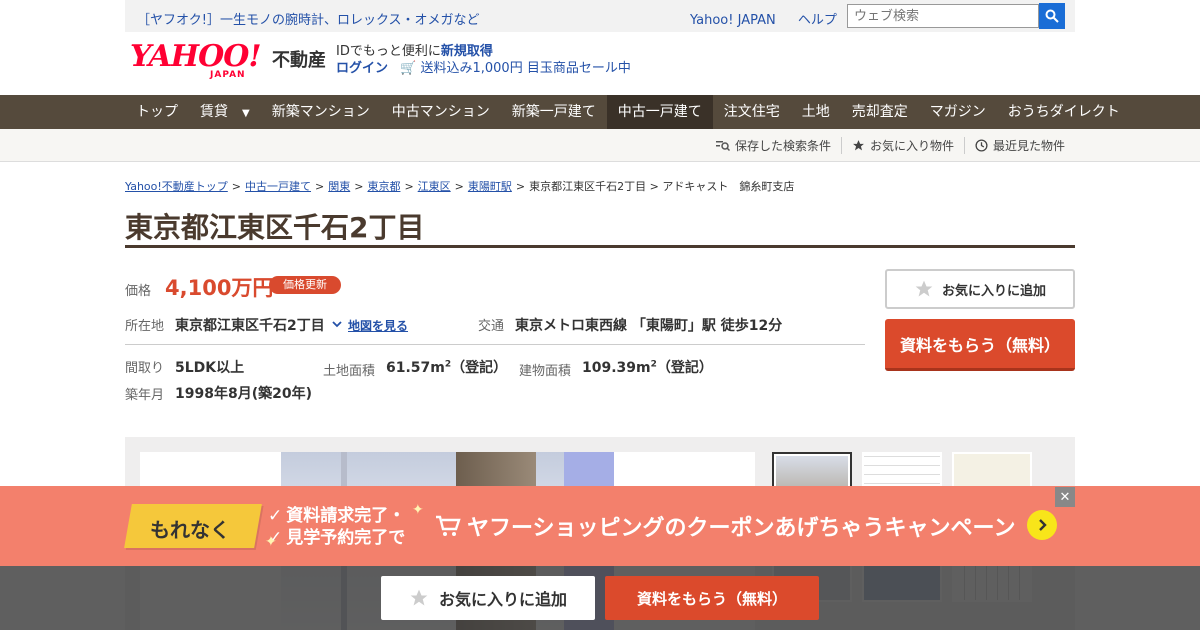  I want to click on chevron-down-icon, so click(337, 324).